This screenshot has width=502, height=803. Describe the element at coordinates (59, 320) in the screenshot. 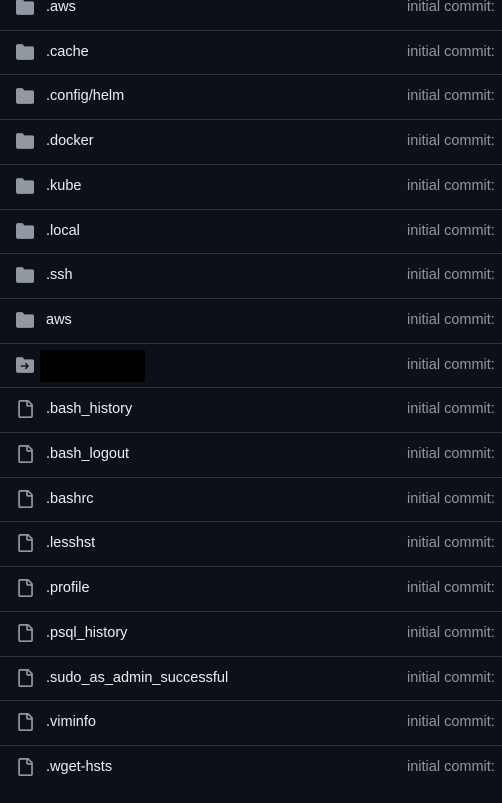

I see `file-name-link: aws` at that location.